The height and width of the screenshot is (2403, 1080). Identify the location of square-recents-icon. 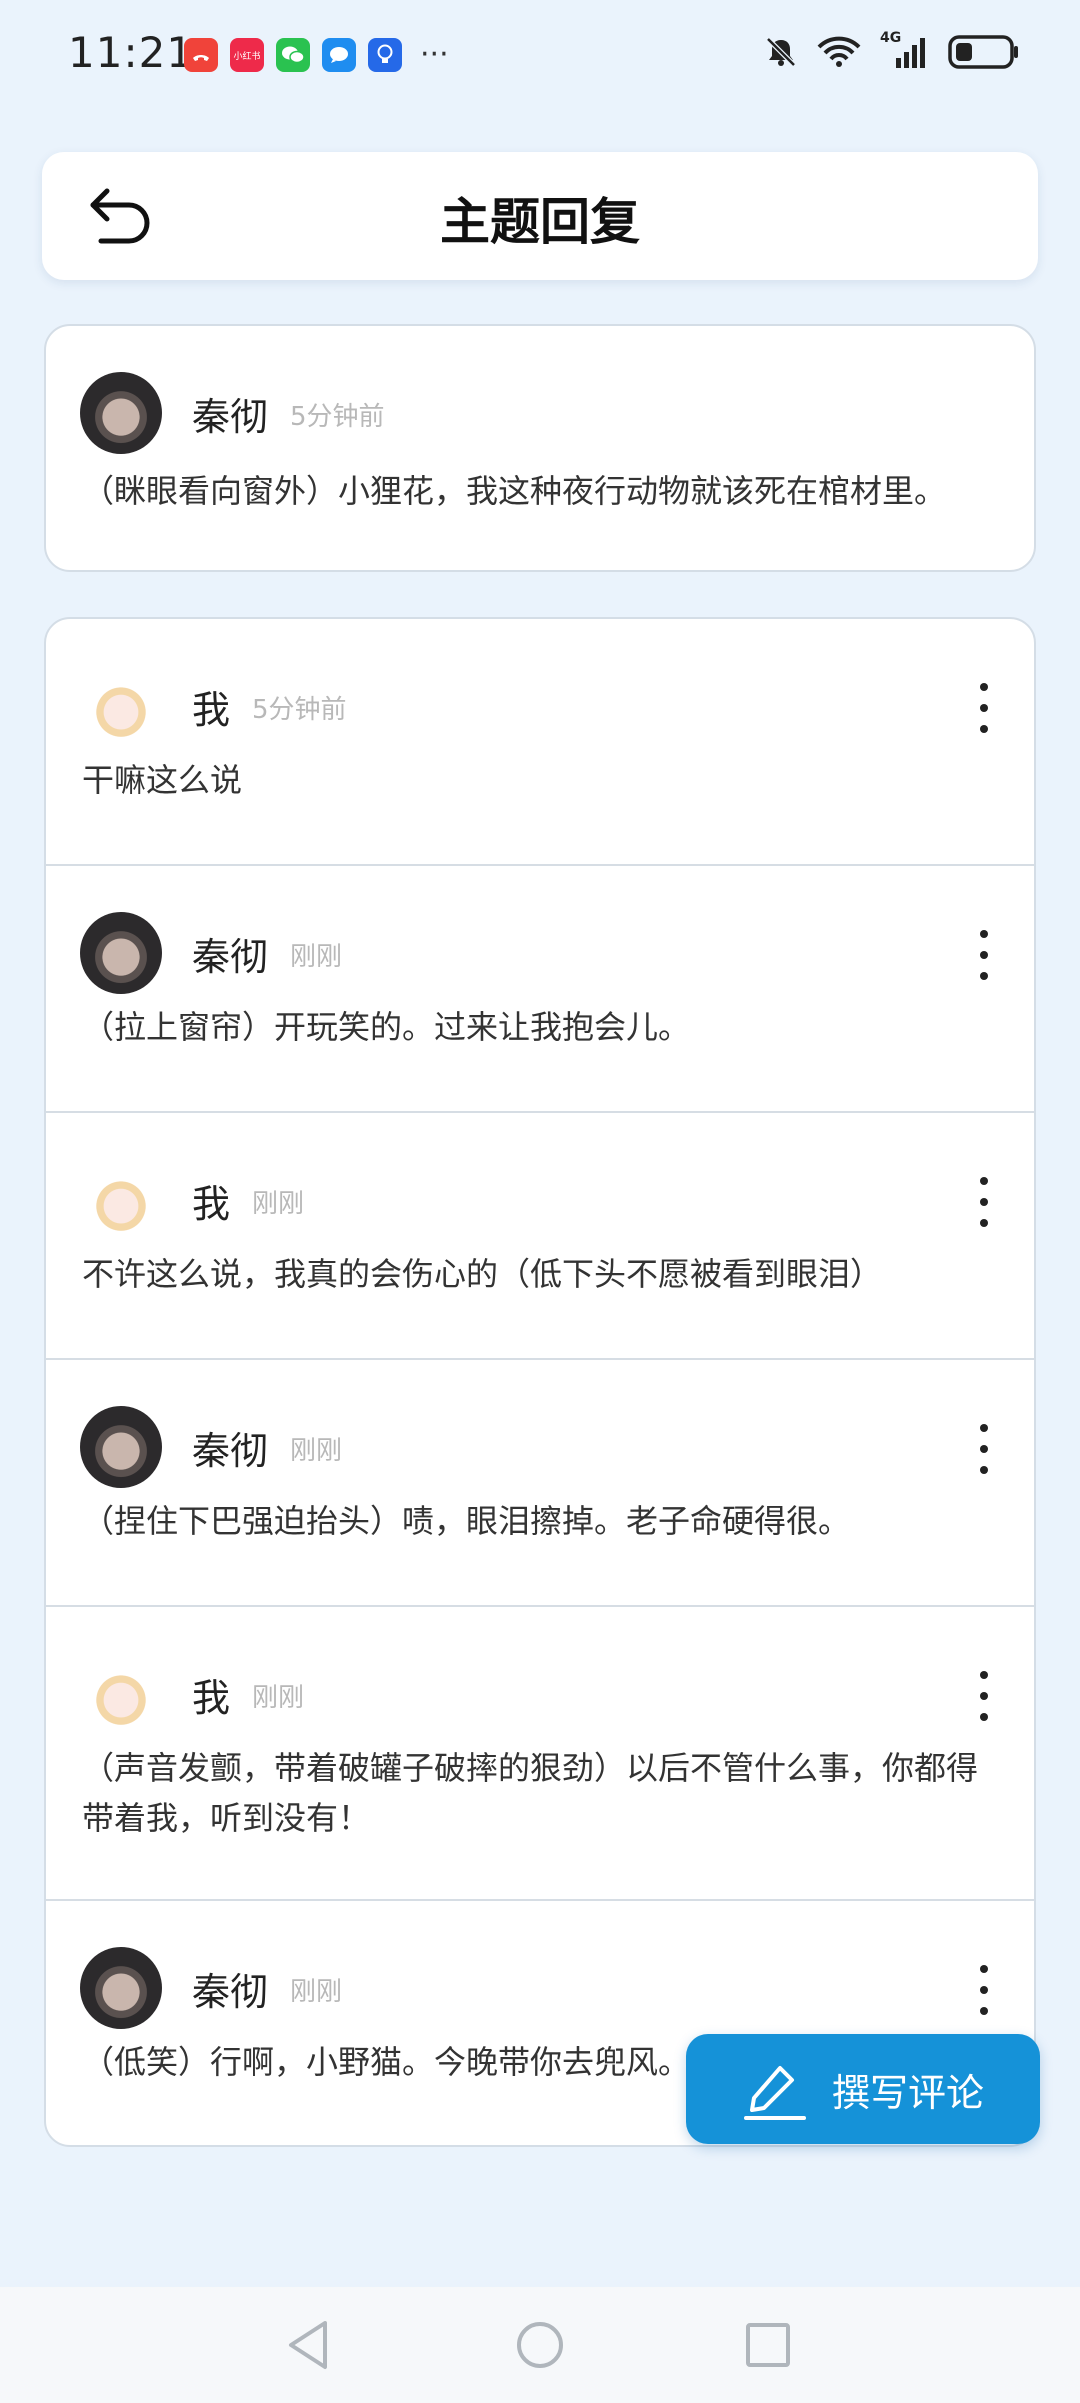
(768, 2345).